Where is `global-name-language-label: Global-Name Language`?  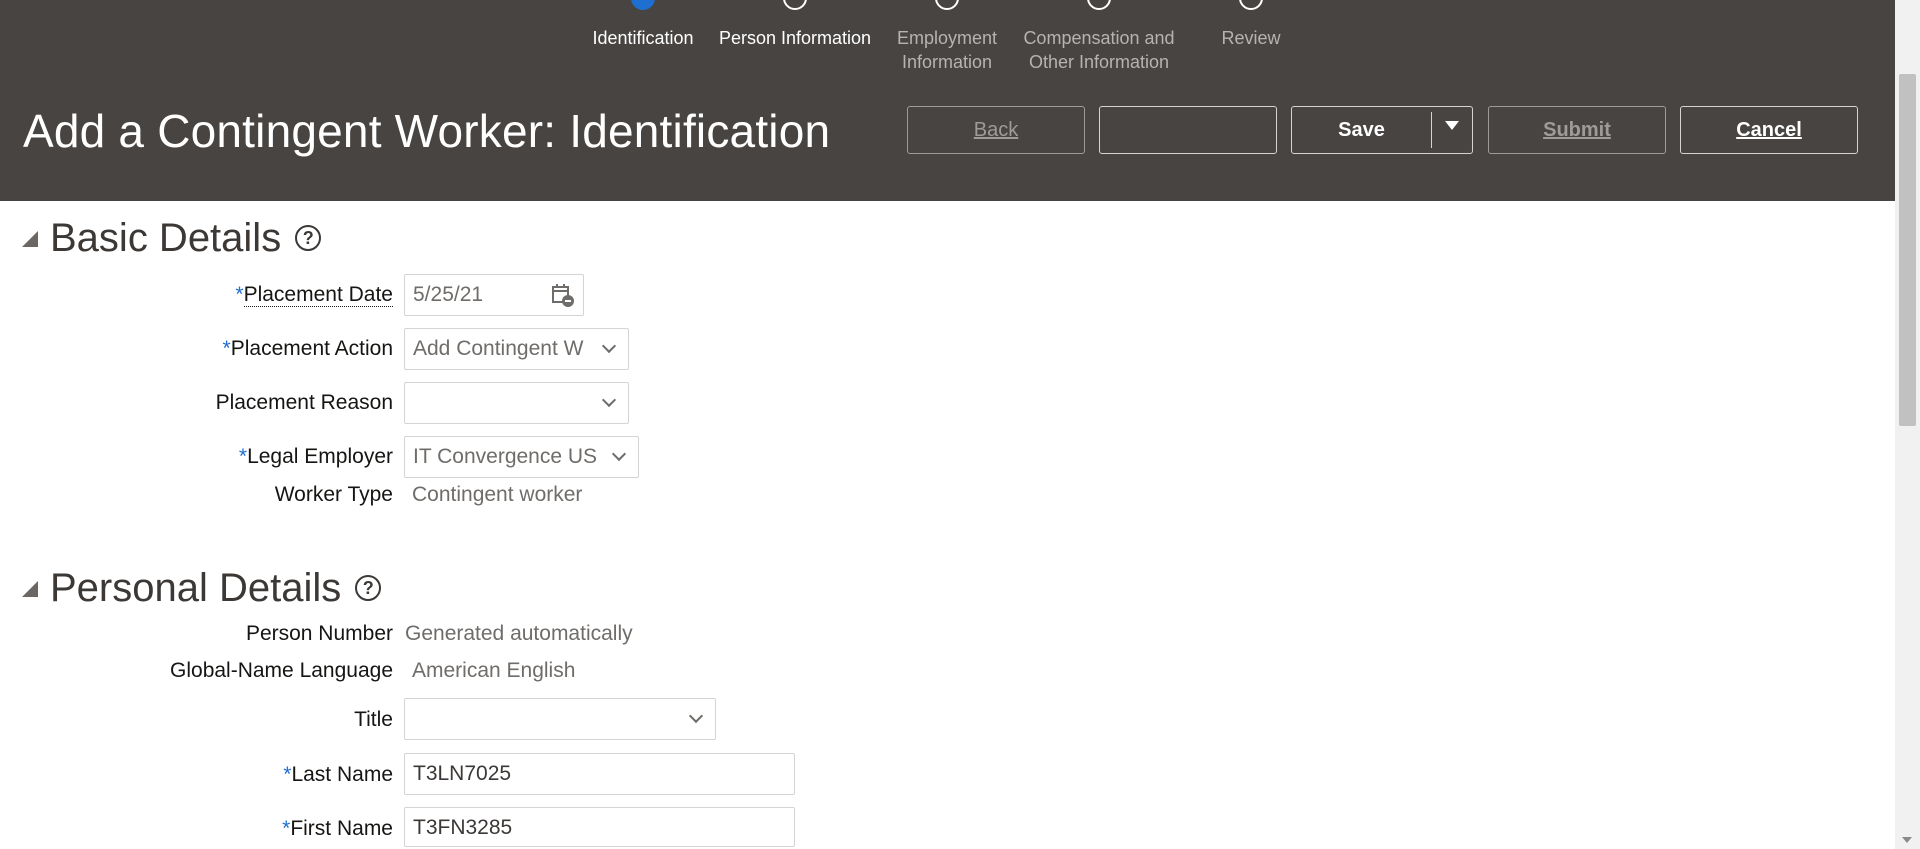 global-name-language-label: Global-Name Language is located at coordinates (281, 670).